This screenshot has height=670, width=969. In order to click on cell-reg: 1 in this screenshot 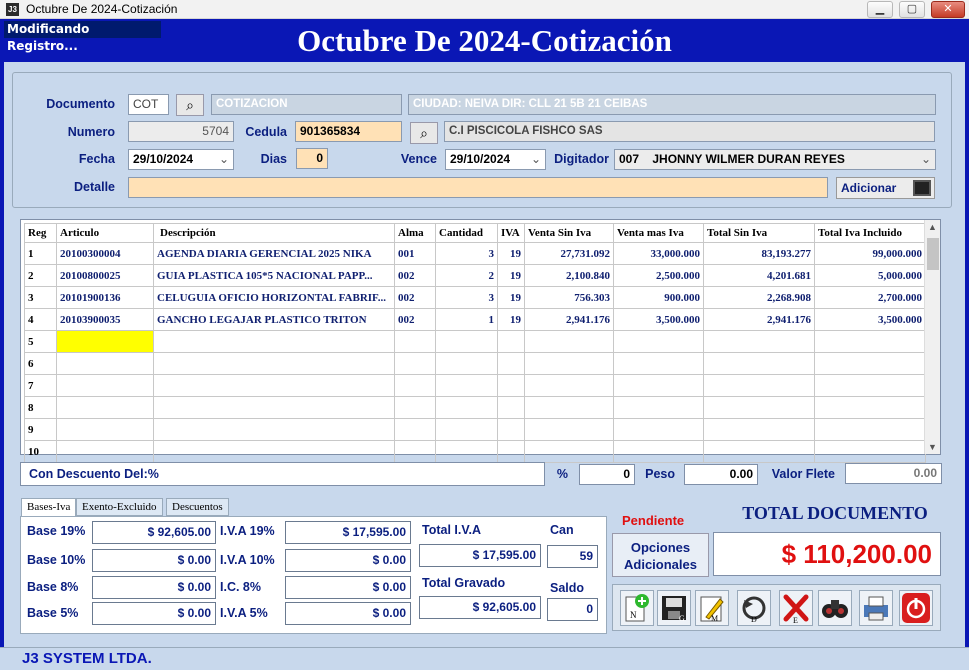, I will do `click(40, 253)`.